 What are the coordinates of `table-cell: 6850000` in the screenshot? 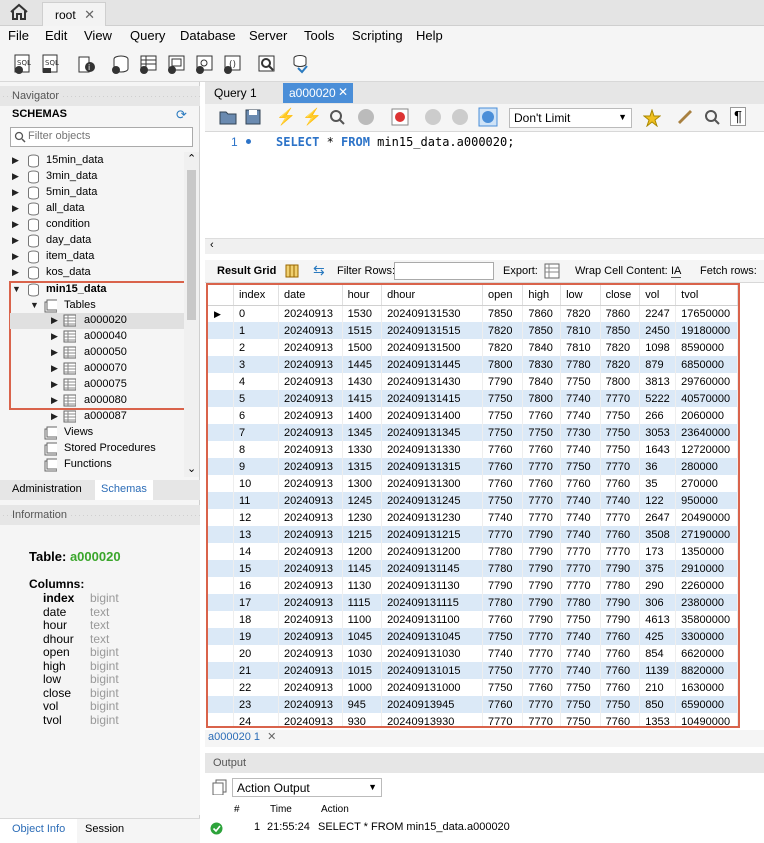 It's located at (706, 364).